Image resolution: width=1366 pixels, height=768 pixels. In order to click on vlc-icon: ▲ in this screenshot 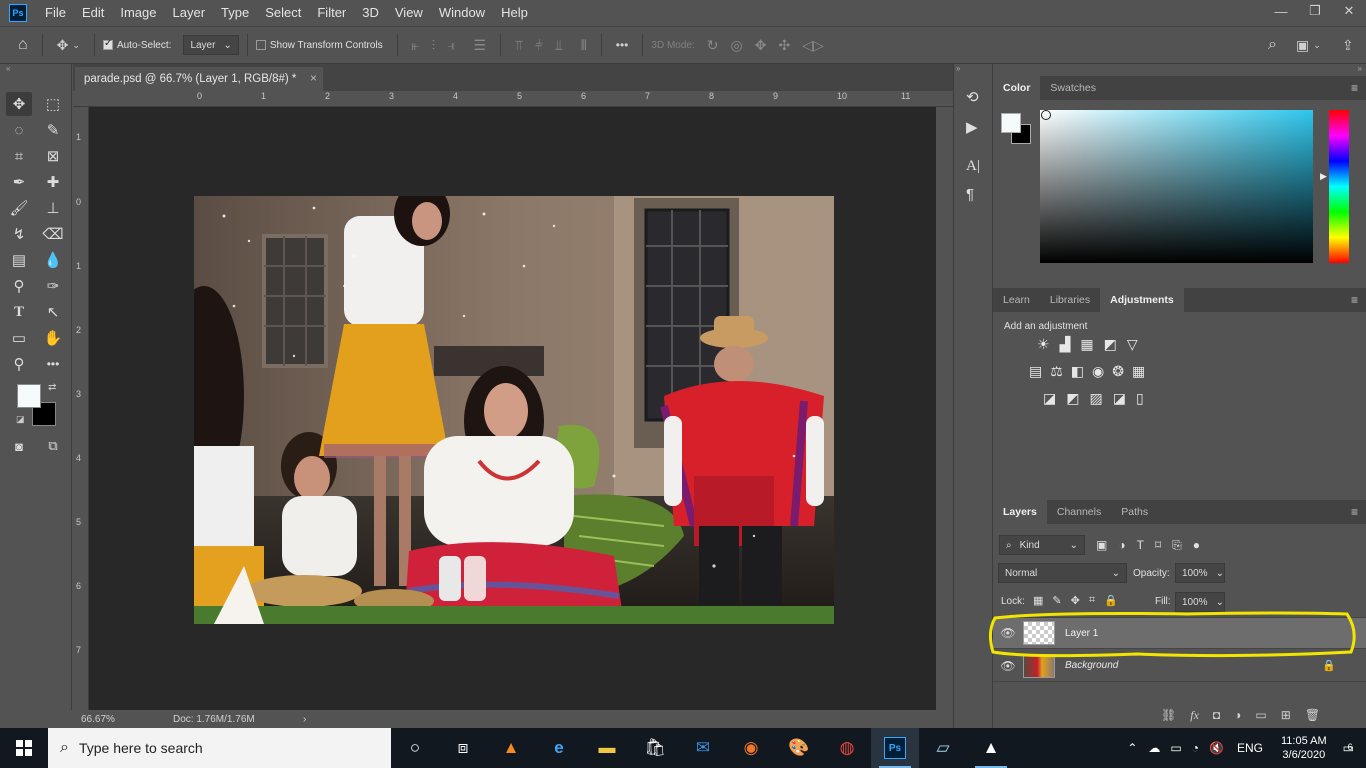, I will do `click(511, 748)`.